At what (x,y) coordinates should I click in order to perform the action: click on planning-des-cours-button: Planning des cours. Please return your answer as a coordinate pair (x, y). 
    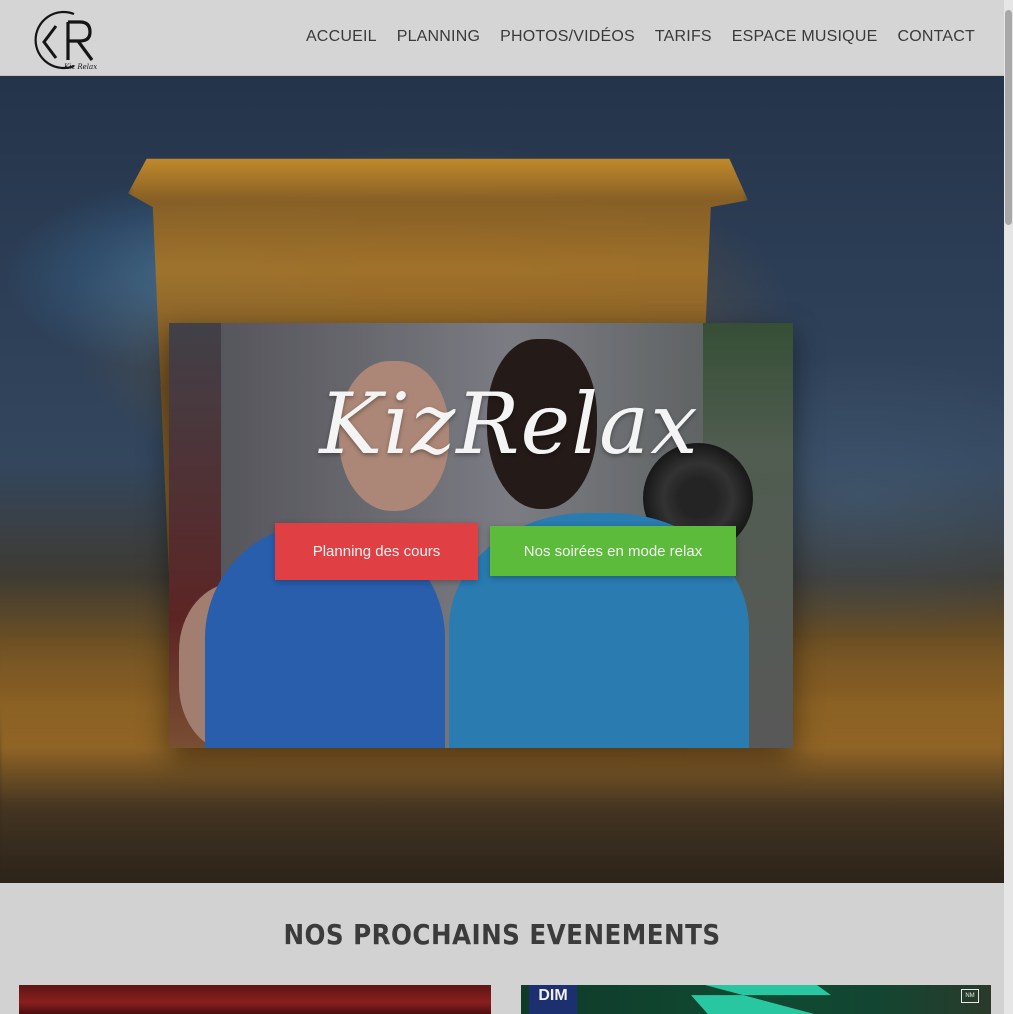
    Looking at the image, I should click on (376, 551).